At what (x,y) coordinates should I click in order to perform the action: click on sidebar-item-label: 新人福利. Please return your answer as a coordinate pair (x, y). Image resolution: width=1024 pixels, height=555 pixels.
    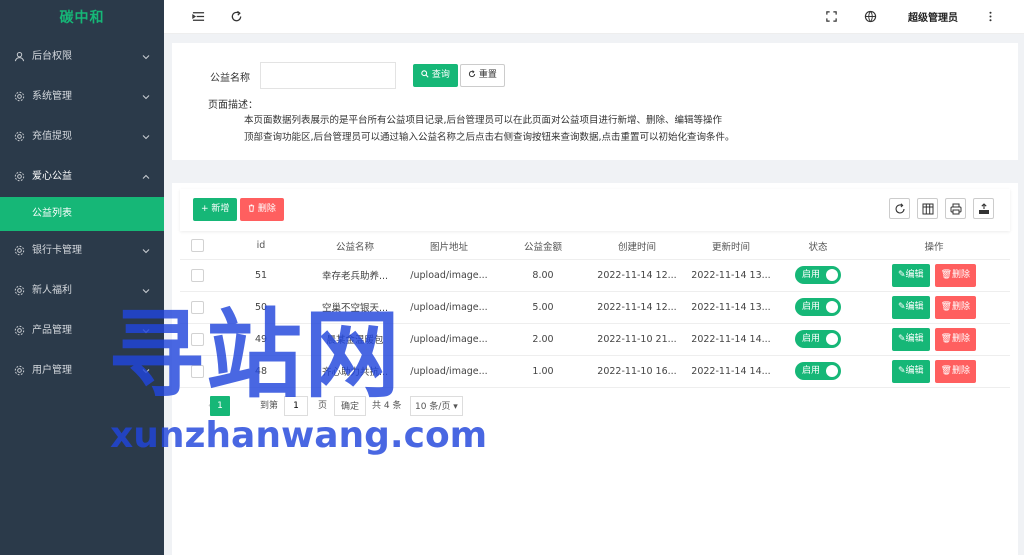
    Looking at the image, I should click on (52, 290).